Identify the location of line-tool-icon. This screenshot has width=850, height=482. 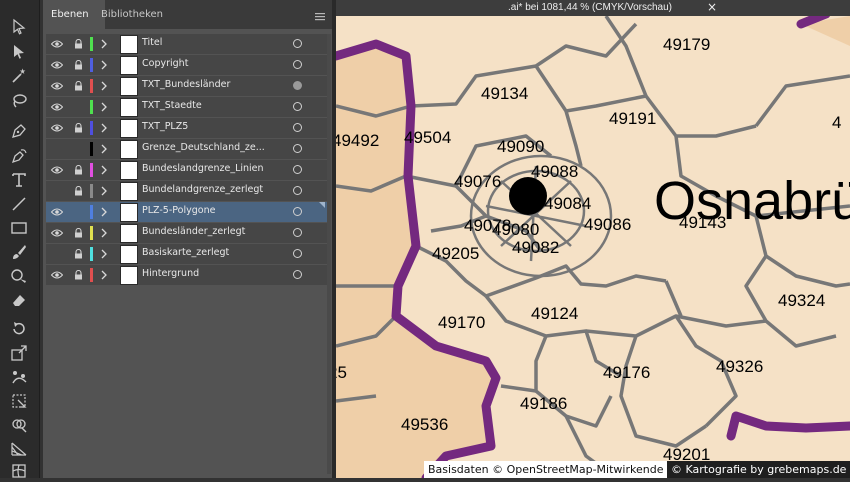
(19, 204).